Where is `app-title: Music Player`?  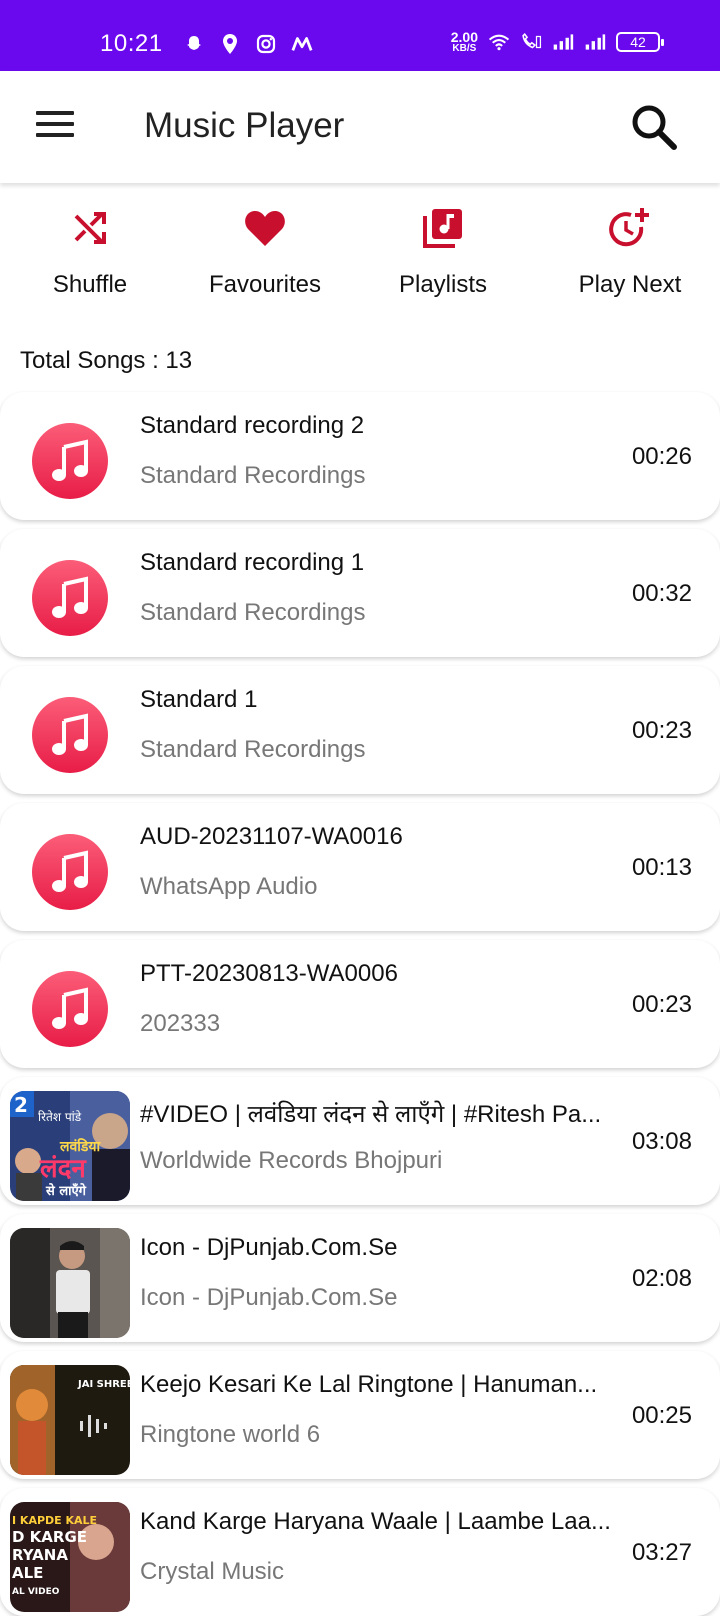 app-title: Music Player is located at coordinates (244, 125).